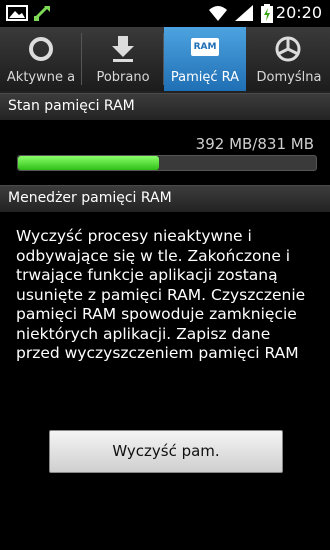 This screenshot has height=550, width=330. What do you see at coordinates (254, 144) in the screenshot?
I see `ram-usage-text: 392 MB/831 MB` at bounding box center [254, 144].